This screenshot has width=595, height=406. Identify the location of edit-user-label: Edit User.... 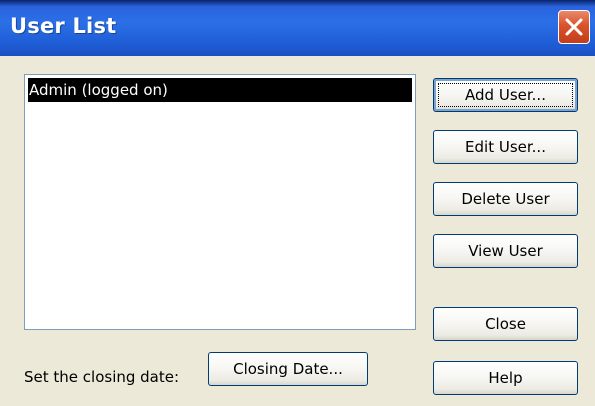
(505, 147).